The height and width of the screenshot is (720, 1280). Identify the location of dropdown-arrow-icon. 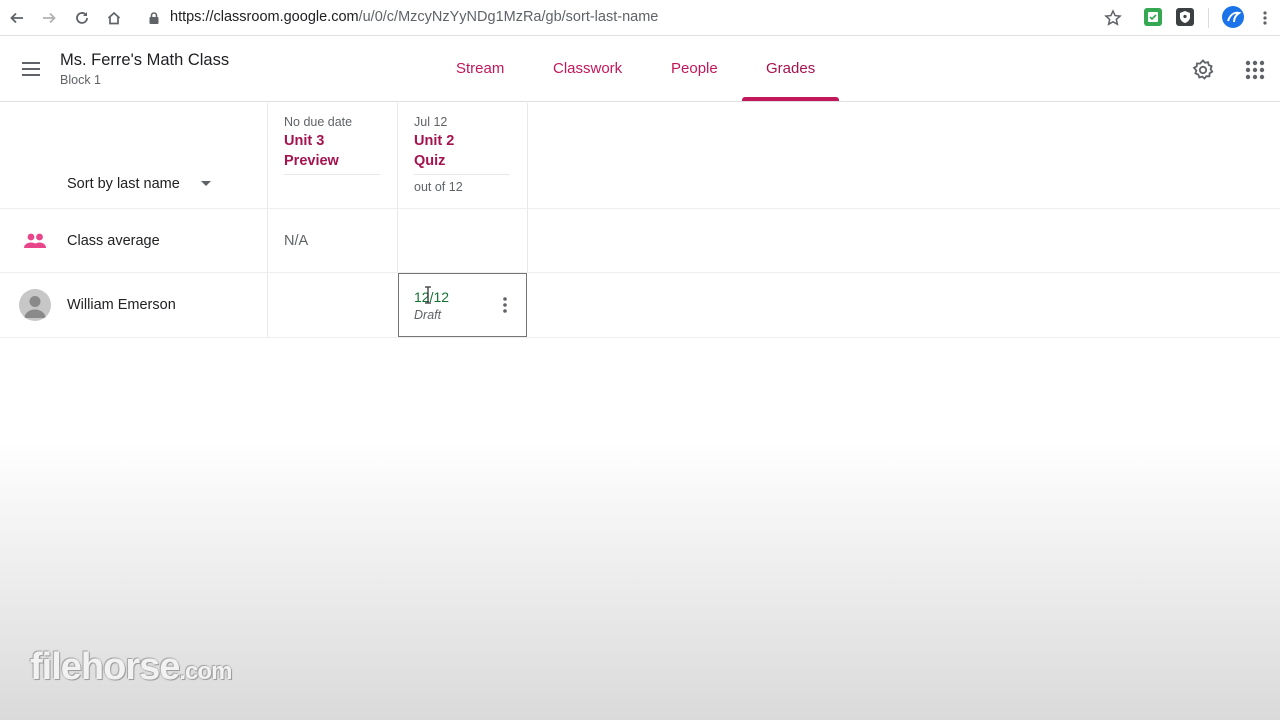
(206, 183).